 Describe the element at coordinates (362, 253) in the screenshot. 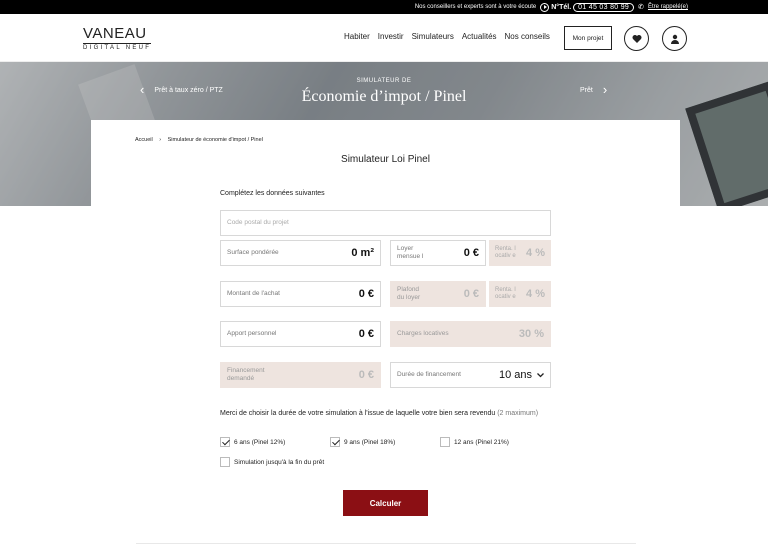

I see `surface-value: 0 m²` at that location.